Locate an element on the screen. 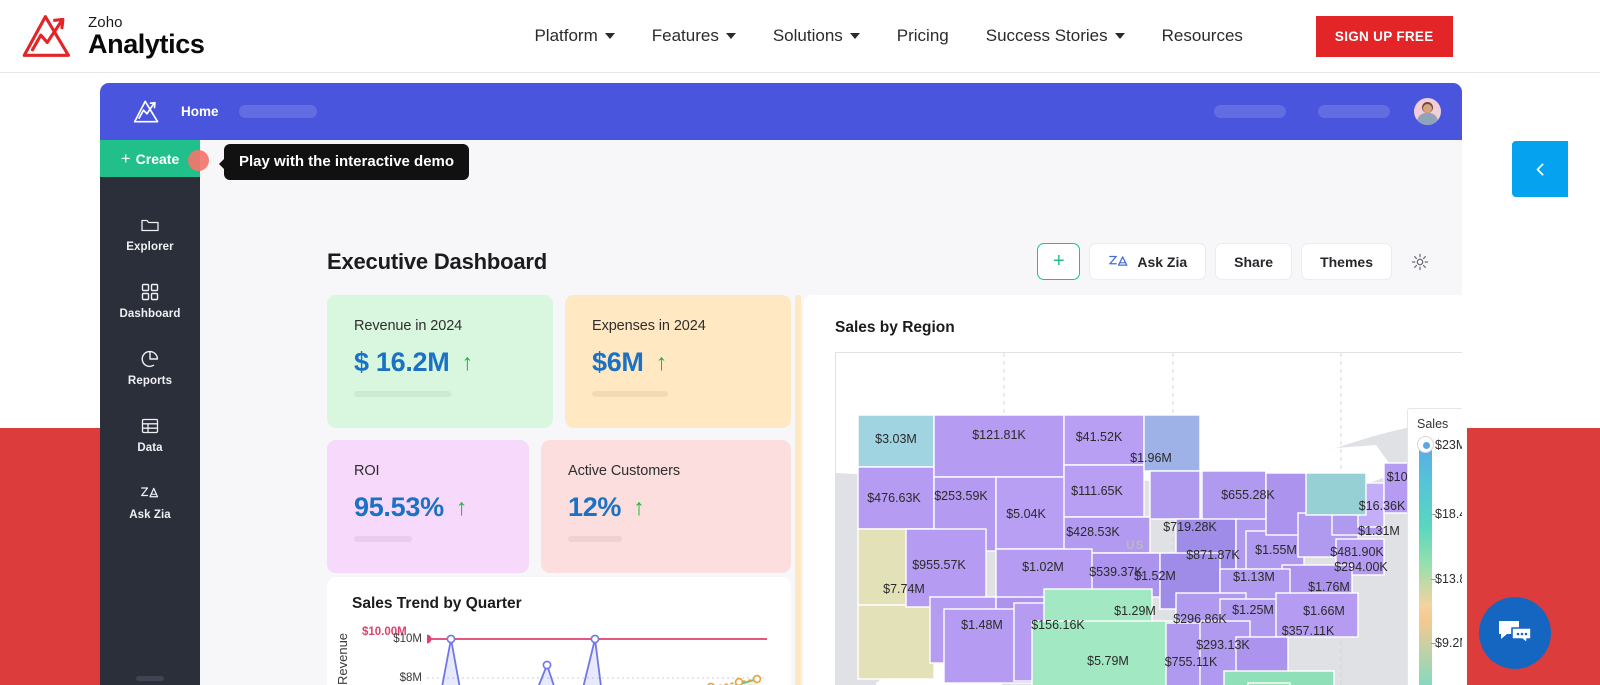 The height and width of the screenshot is (685, 1600). map-value-label: $16.36K is located at coordinates (1382, 506).